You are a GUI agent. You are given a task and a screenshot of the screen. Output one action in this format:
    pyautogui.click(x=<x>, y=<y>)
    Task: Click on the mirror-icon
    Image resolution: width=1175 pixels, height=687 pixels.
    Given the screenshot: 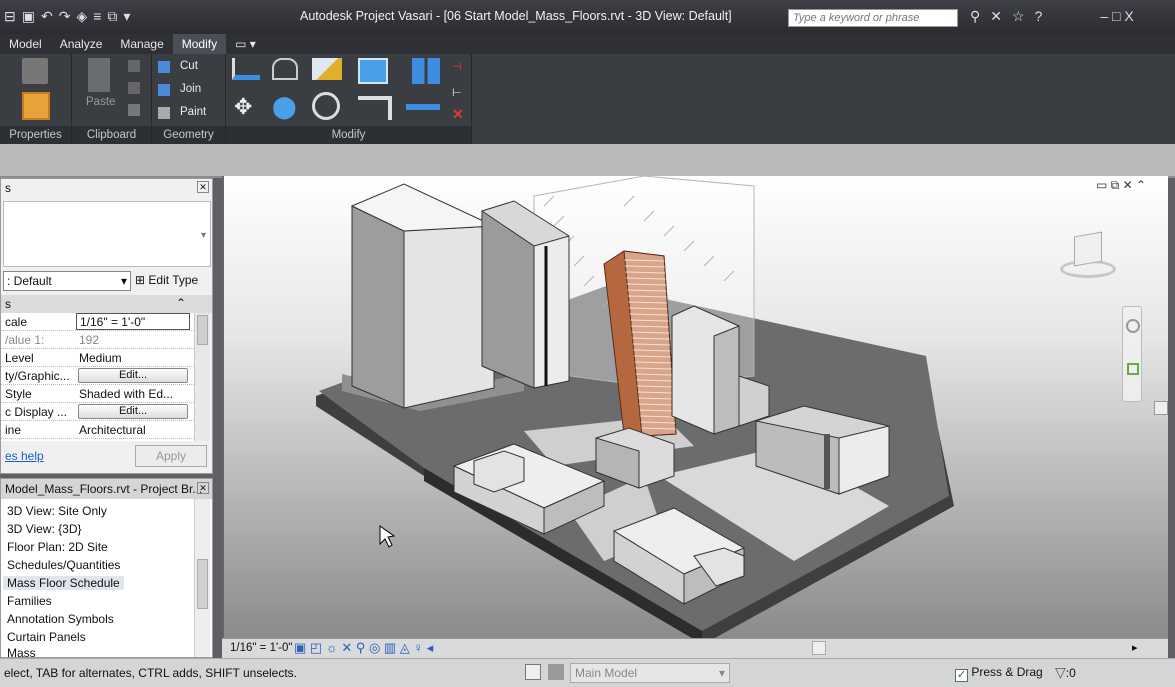 What is the action you would take?
    pyautogui.click(x=327, y=69)
    